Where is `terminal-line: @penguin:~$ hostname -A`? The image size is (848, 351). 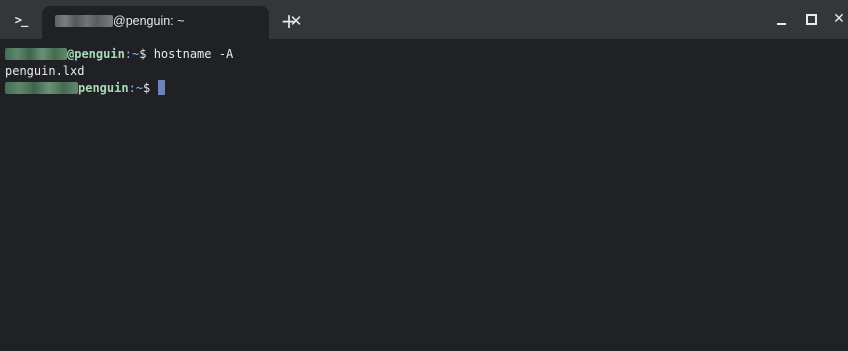 terminal-line: @penguin:~$ hostname -A is located at coordinates (119, 54).